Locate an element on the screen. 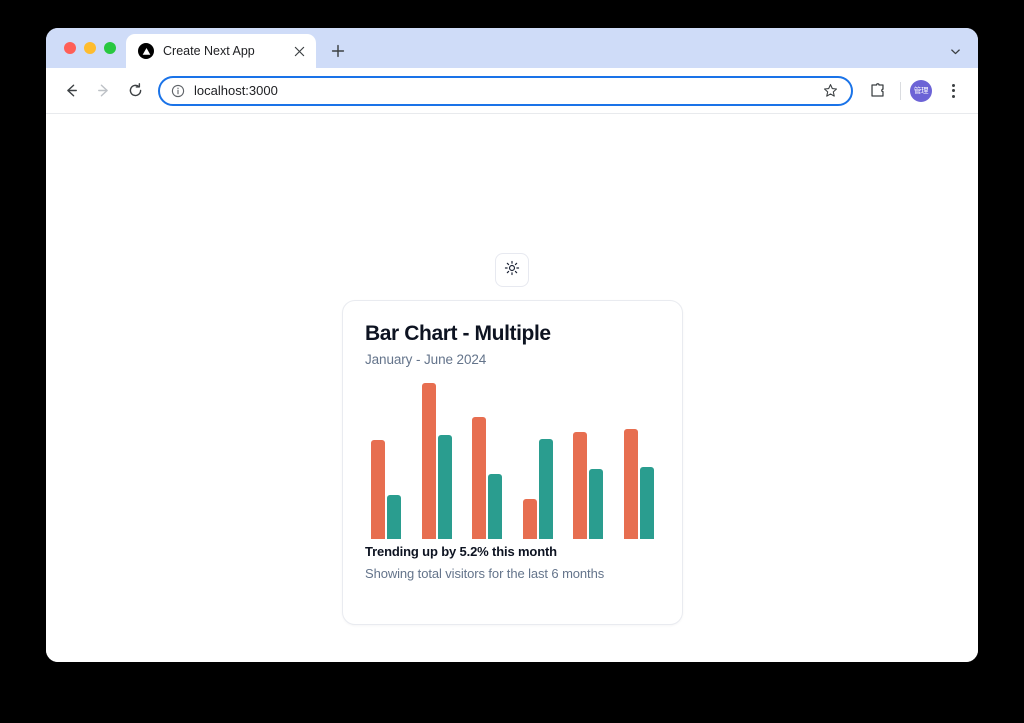  maximize-window-button is located at coordinates (110, 48).